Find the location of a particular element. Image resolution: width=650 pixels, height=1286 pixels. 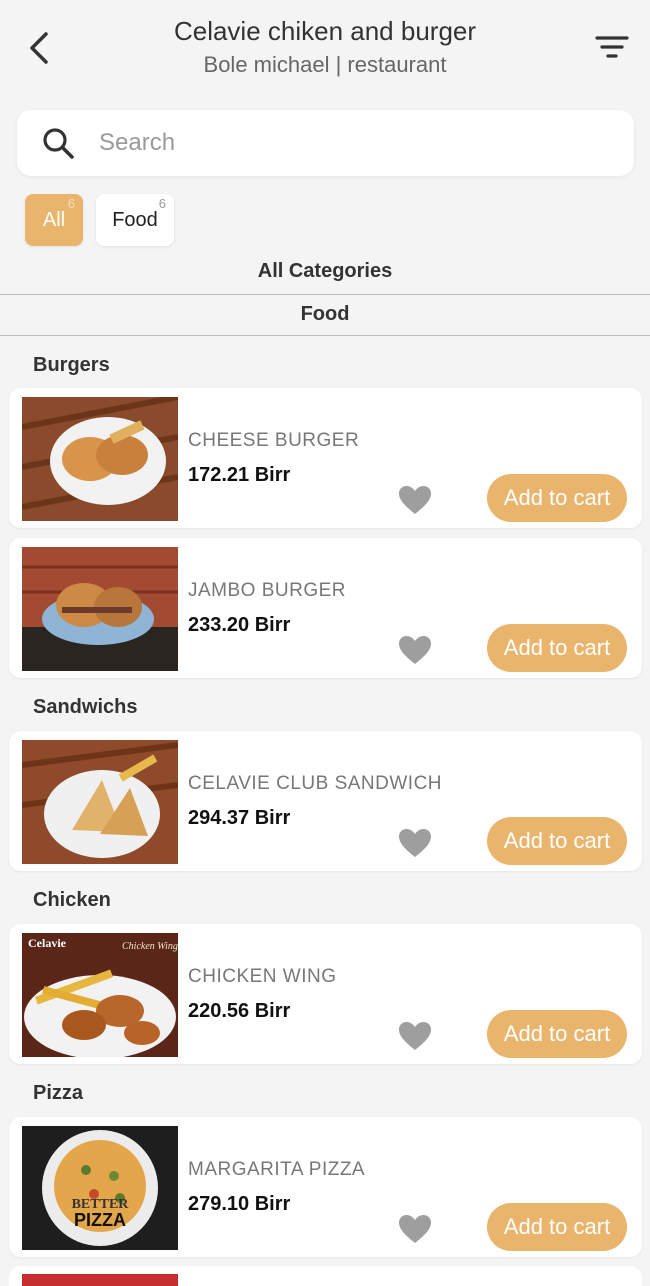

chip-all-count: 6 is located at coordinates (71, 203).